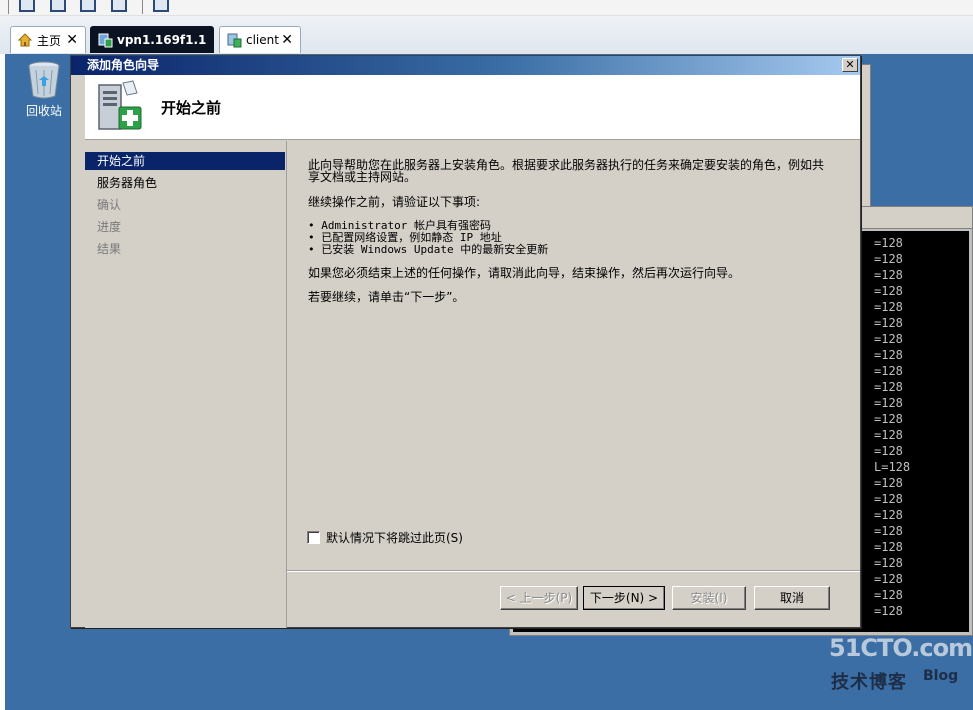 The height and width of the screenshot is (710, 973). Describe the element at coordinates (901, 648) in the screenshot. I see `watermark-site: 51CTO.com` at that location.